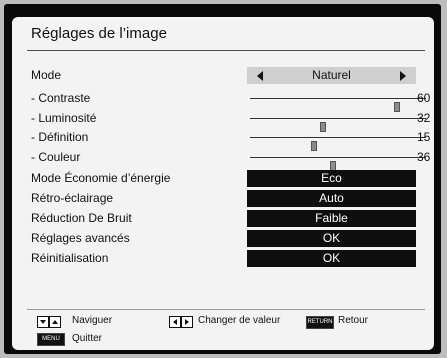 This screenshot has width=447, height=358. Describe the element at coordinates (424, 118) in the screenshot. I see `brightness-value: 32` at that location.